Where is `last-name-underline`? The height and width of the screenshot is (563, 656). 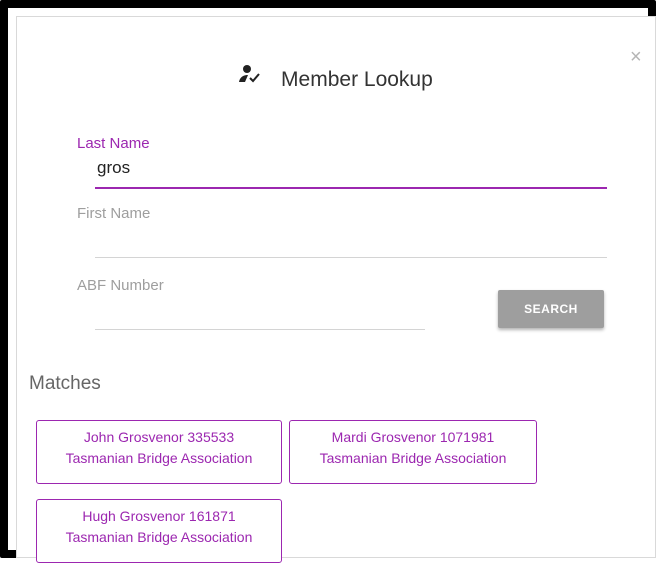 last-name-underline is located at coordinates (351, 188).